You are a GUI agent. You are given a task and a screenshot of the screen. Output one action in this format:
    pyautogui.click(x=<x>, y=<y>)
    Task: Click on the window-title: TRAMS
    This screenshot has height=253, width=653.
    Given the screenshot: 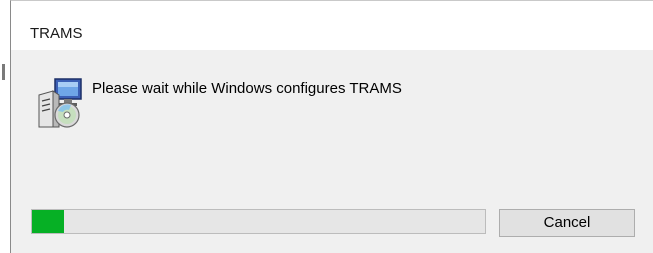 What is the action you would take?
    pyautogui.click(x=56, y=33)
    